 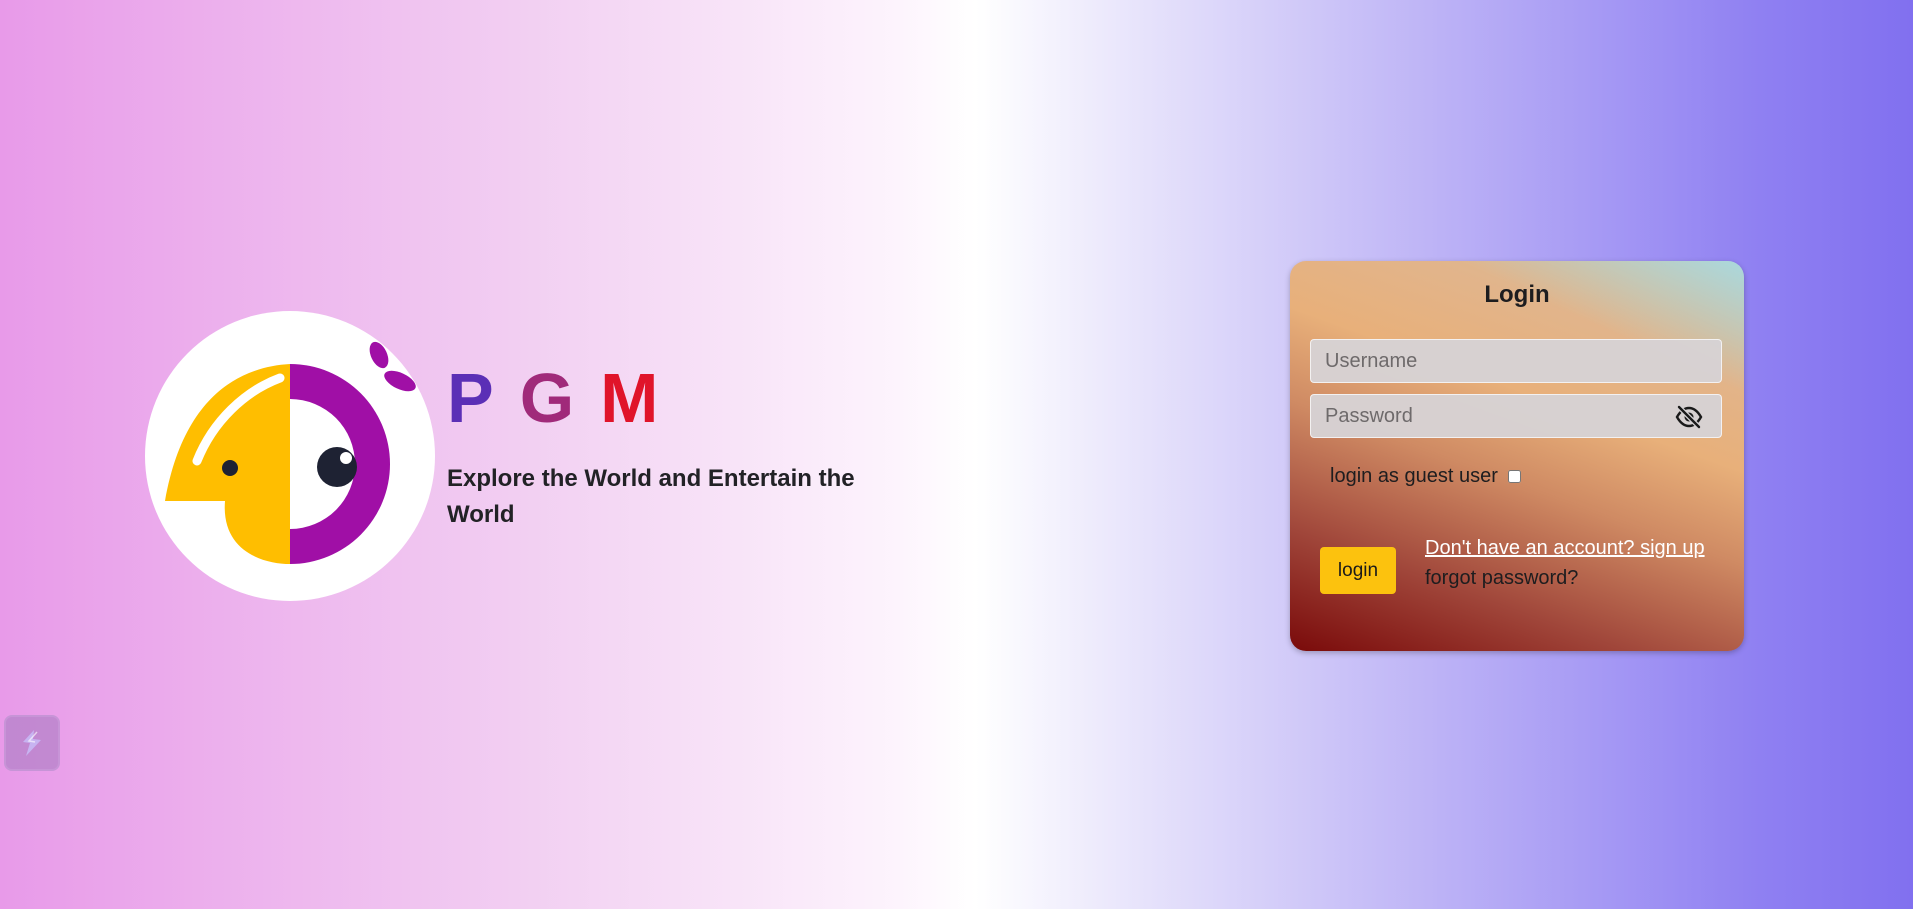 I want to click on floating-action-button, so click(x=32, y=743).